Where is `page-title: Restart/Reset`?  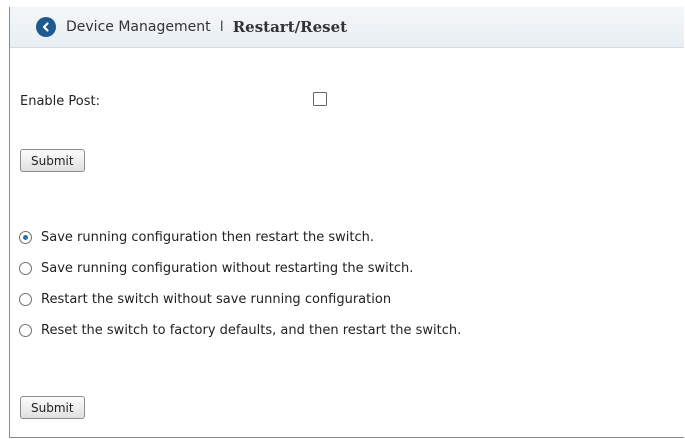
page-title: Restart/Reset is located at coordinates (290, 27).